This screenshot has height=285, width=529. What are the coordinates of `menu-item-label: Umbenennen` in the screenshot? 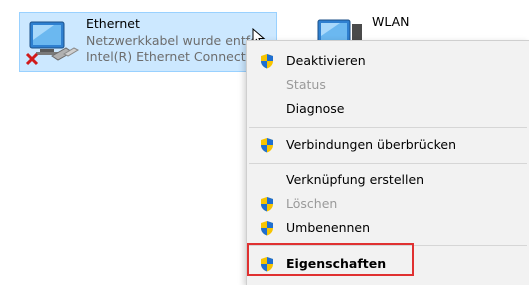 It's located at (328, 227).